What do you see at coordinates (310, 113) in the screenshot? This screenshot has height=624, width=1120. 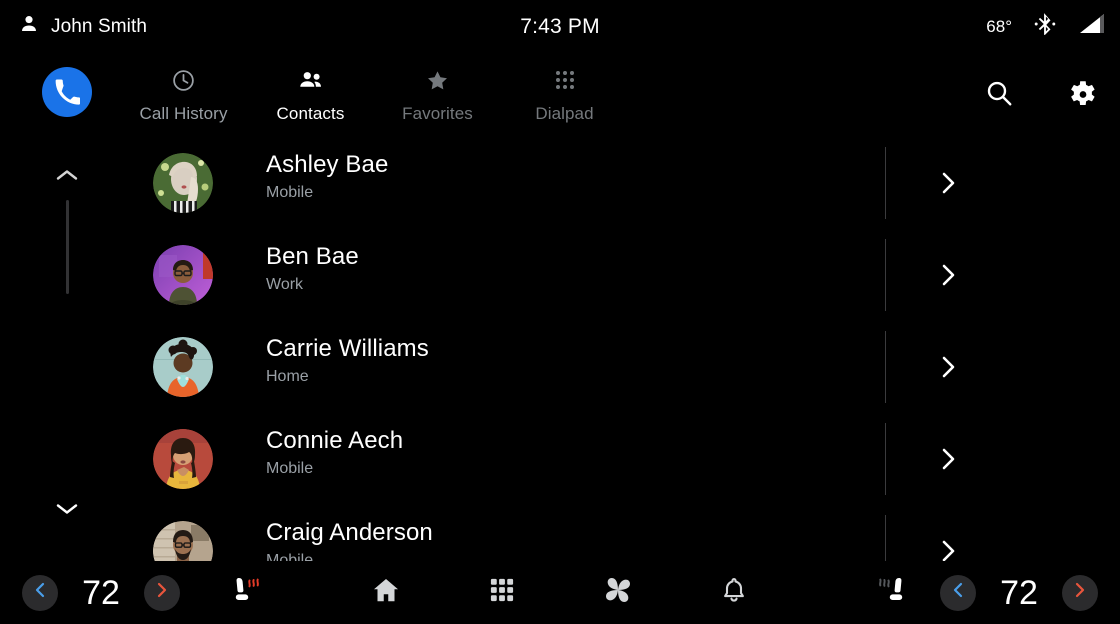 I see `tab-label-contacts: Contacts` at bounding box center [310, 113].